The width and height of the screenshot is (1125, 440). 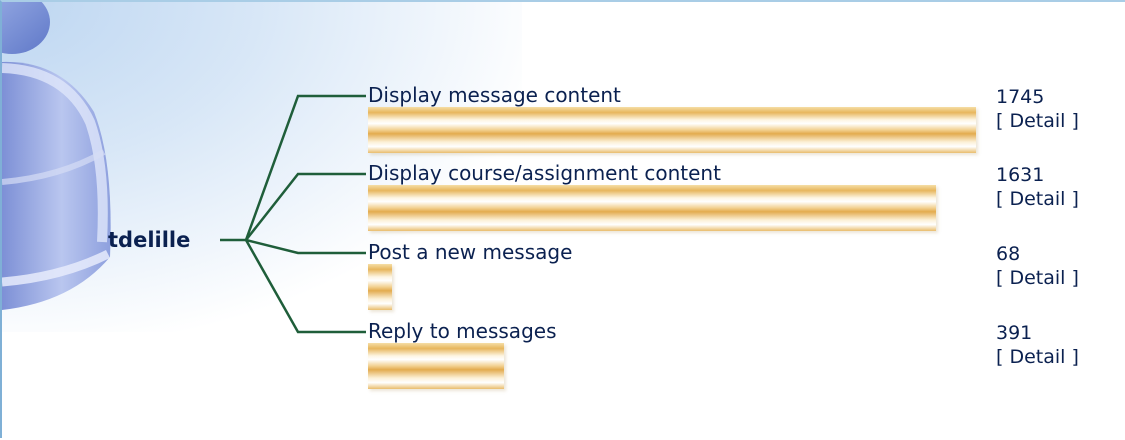 I want to click on value-label: 1631, so click(x=1020, y=175).